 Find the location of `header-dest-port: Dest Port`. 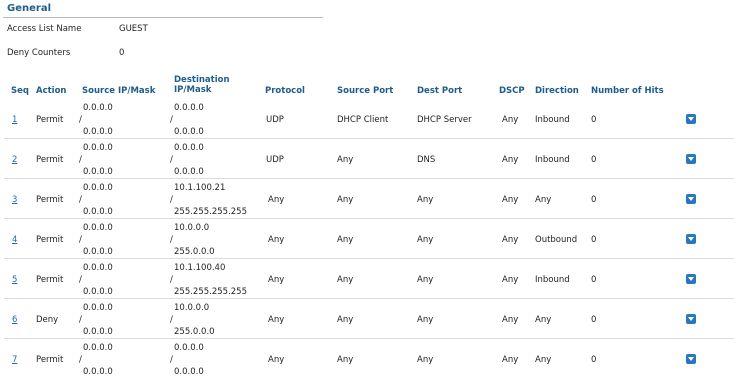

header-dest-port: Dest Port is located at coordinates (439, 91).